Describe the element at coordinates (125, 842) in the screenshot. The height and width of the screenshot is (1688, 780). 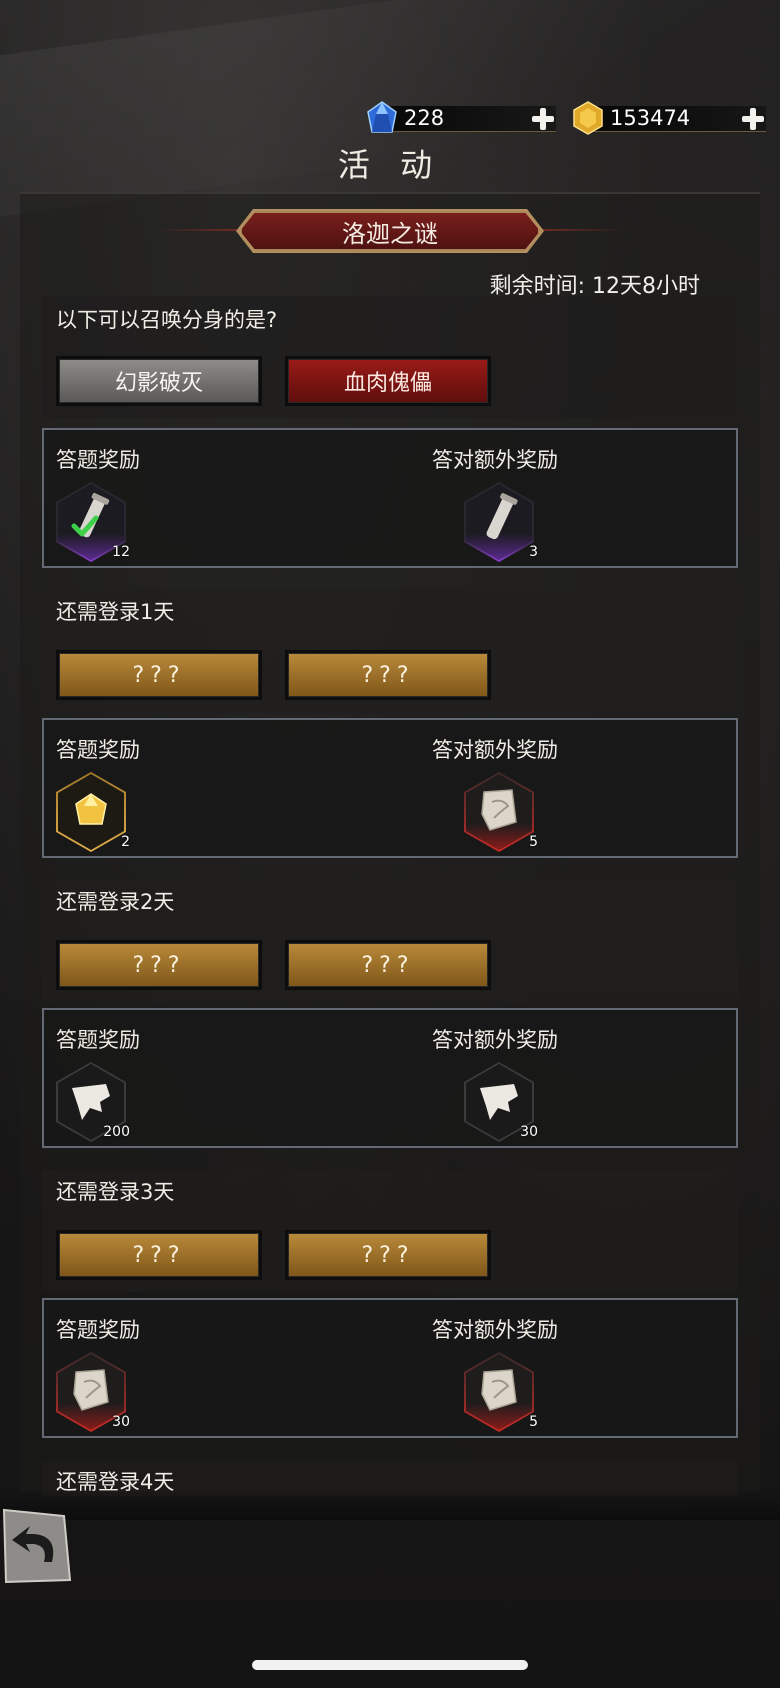
I see `item-count: 2` at that location.